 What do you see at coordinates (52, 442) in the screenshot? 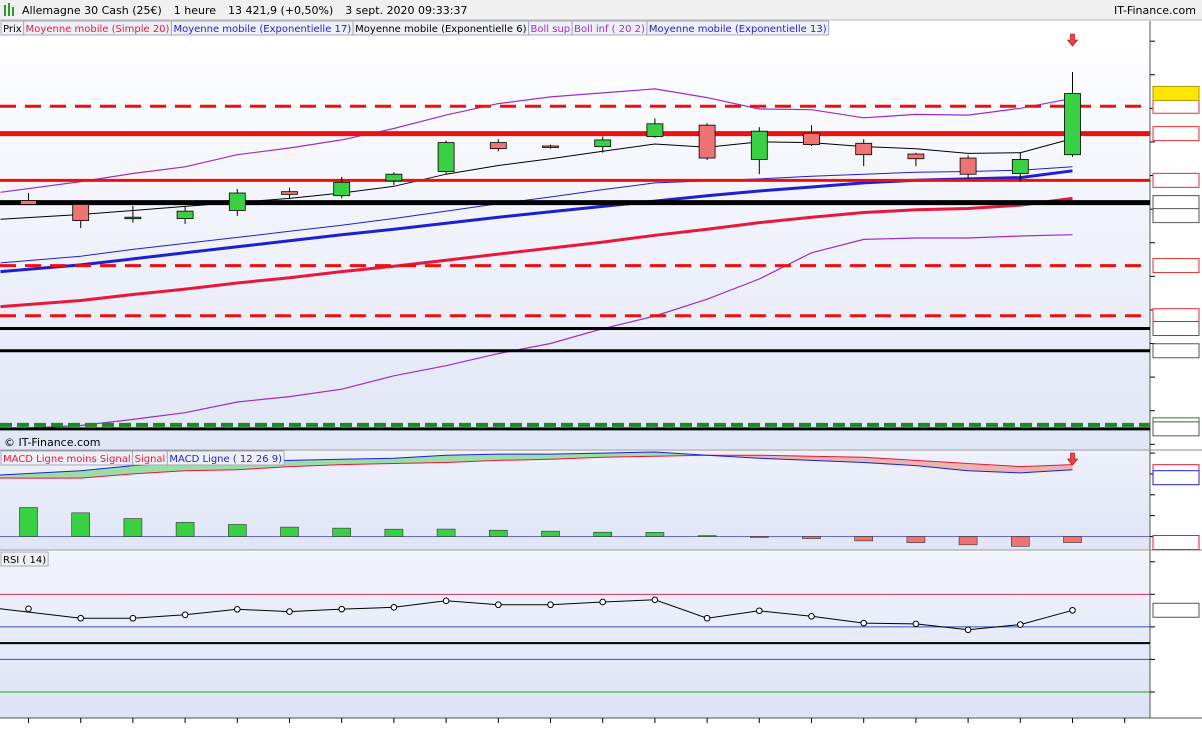
I see `copyright-text: © IT-Finance.com` at bounding box center [52, 442].